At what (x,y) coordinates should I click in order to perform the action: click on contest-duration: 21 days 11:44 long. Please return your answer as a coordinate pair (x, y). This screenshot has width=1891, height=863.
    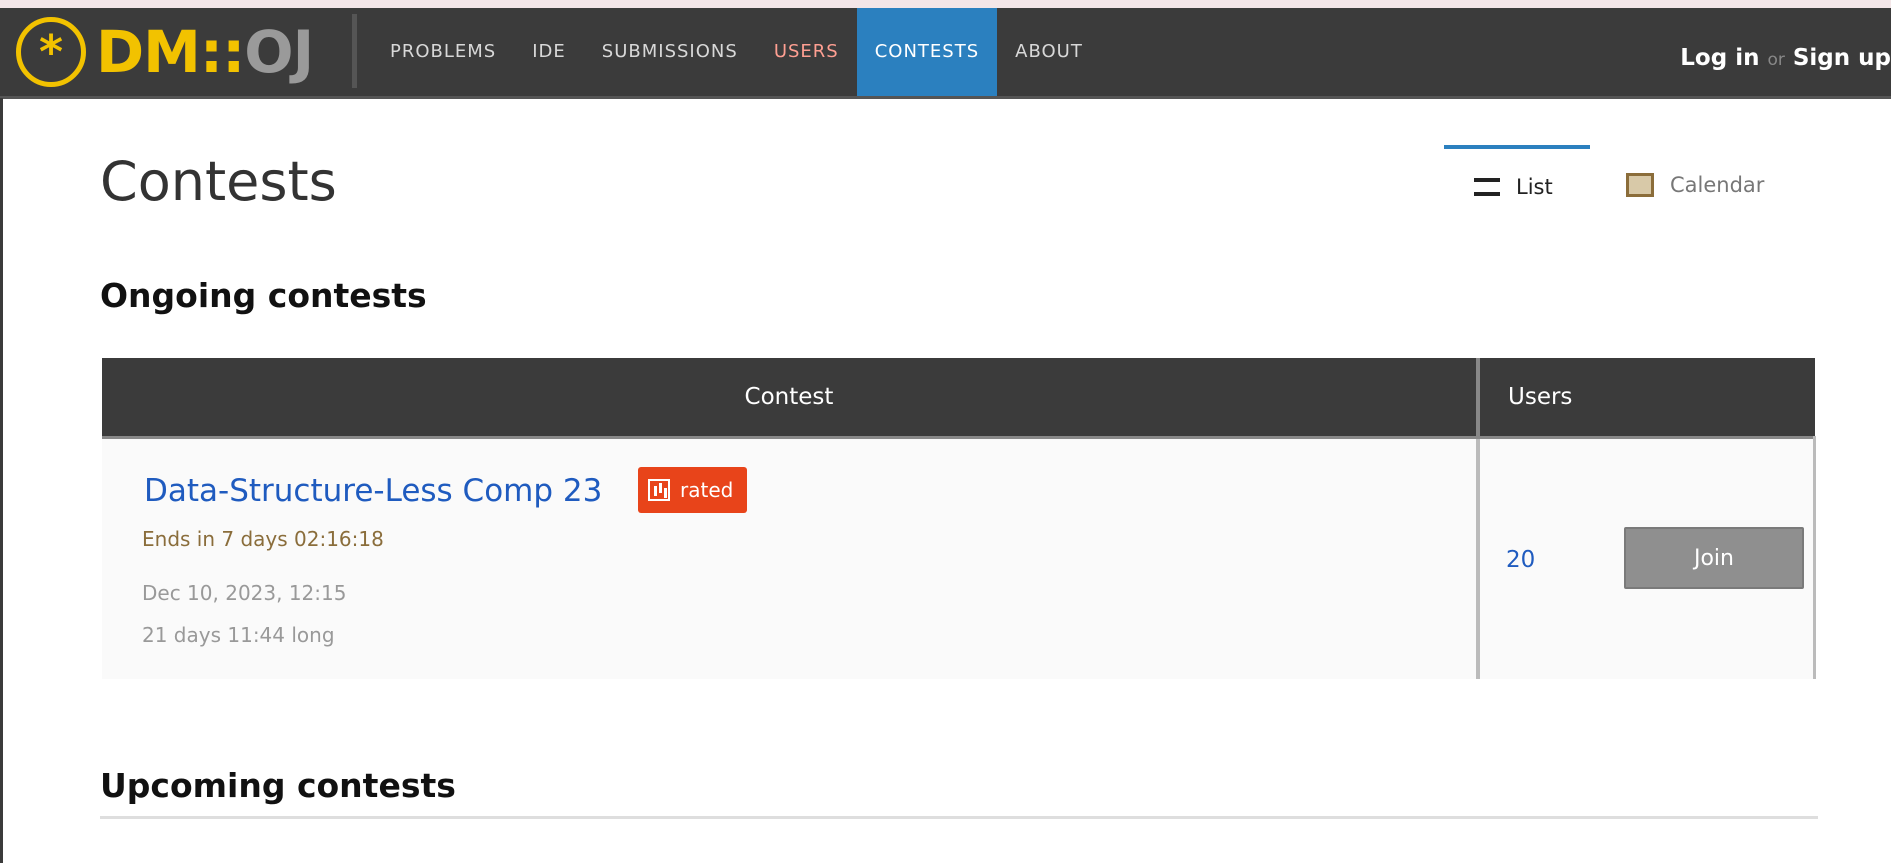
    Looking at the image, I should click on (238, 635).